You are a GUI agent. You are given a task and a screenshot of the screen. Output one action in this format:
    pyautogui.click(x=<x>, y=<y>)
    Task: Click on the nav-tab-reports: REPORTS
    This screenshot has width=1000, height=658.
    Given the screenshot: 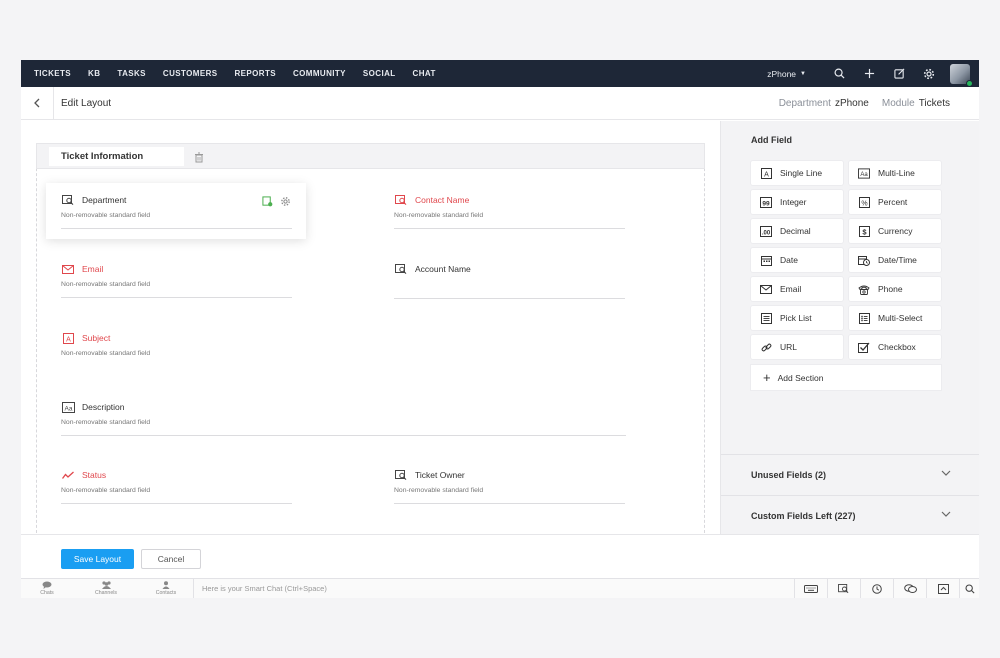 What is the action you would take?
    pyautogui.click(x=255, y=73)
    